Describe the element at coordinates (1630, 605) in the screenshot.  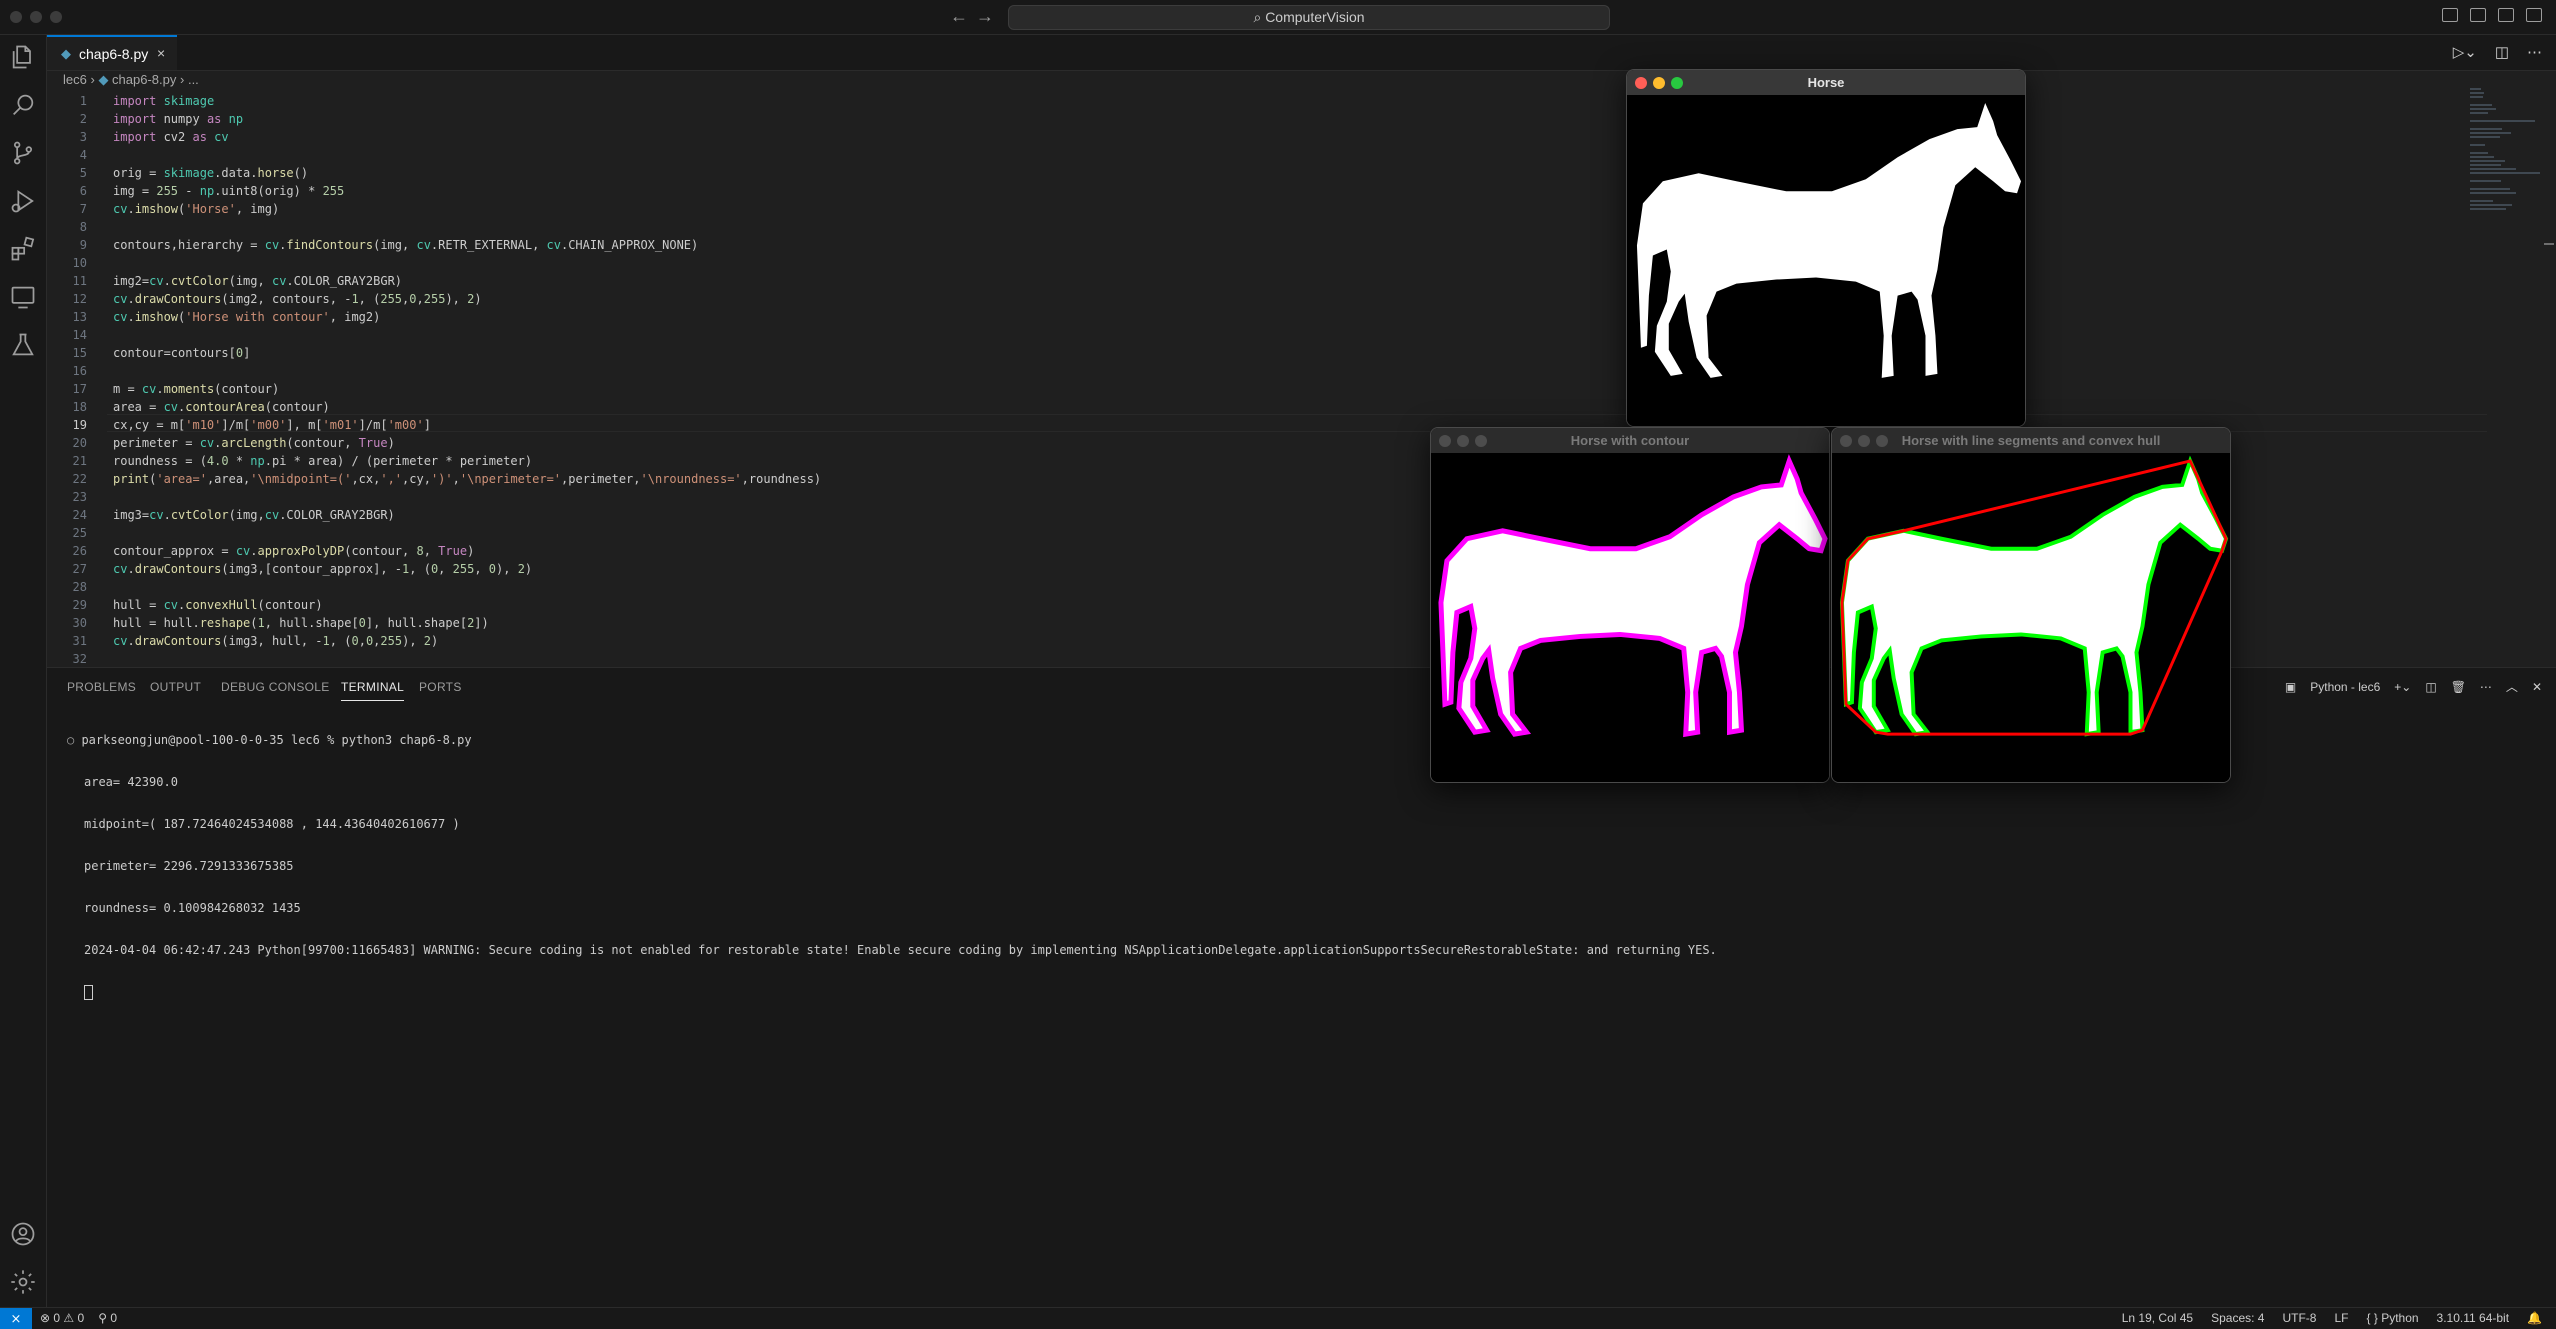
I see `cv-window-horse-contour: Horse with contour` at that location.